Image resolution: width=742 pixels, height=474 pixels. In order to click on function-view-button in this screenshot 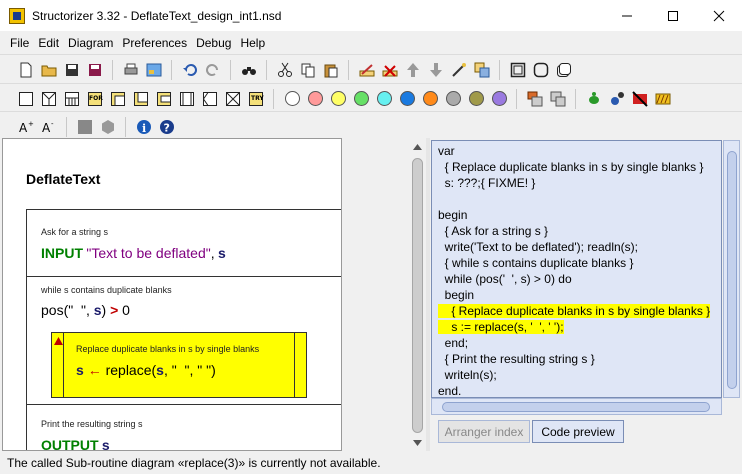, I will do `click(564, 70)`.